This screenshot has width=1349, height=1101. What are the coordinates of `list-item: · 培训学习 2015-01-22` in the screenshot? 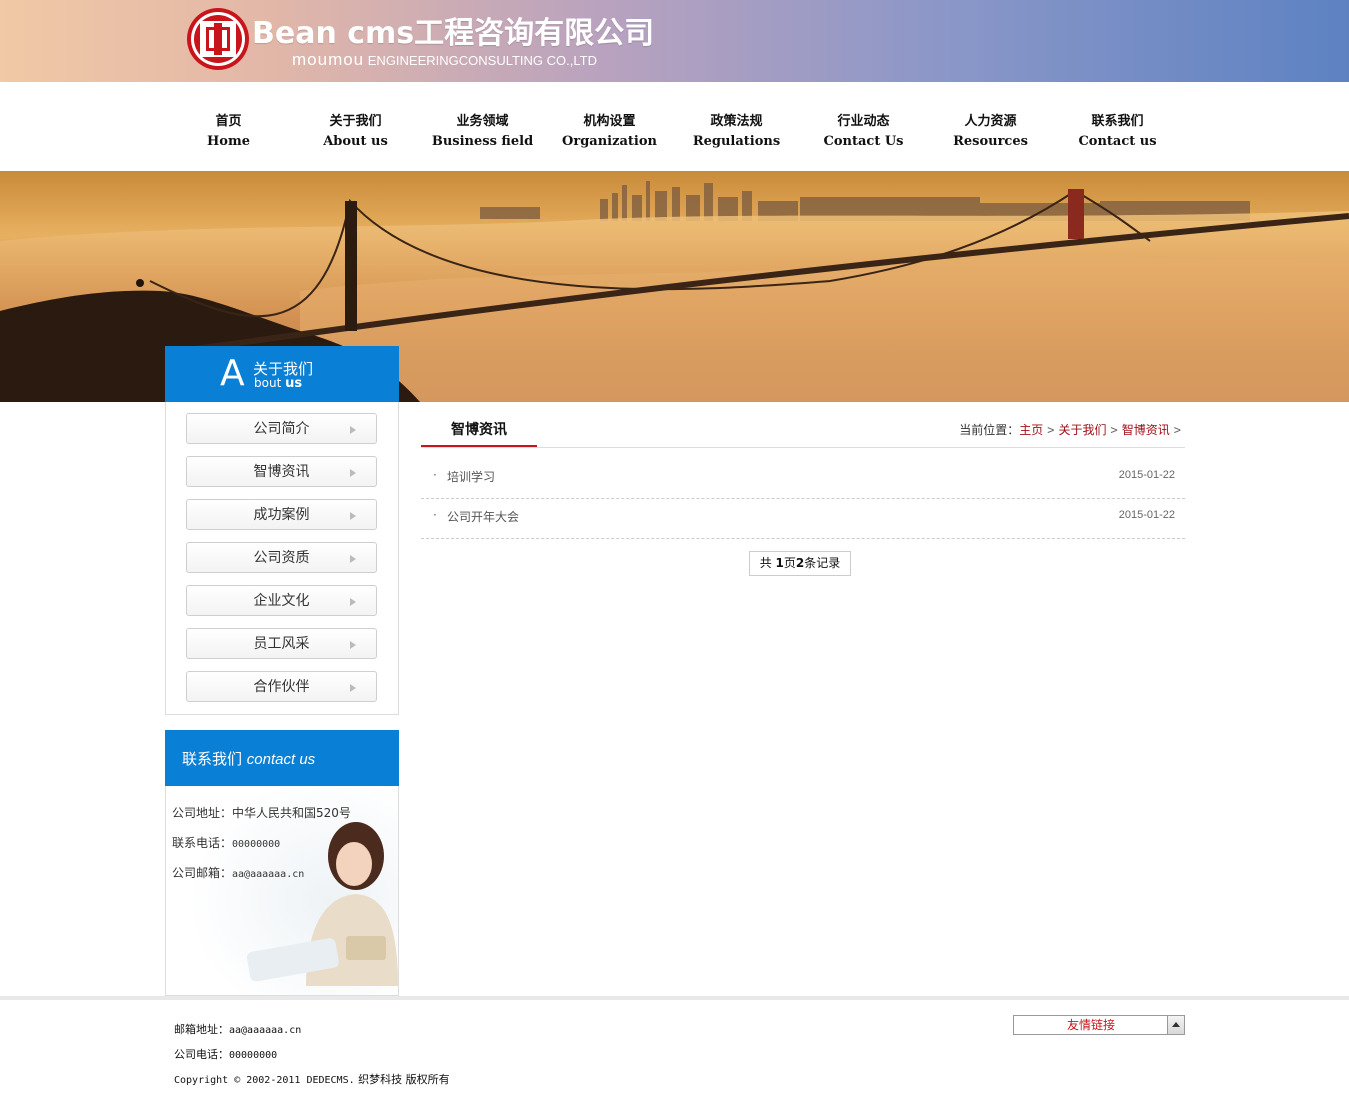 It's located at (803, 478).